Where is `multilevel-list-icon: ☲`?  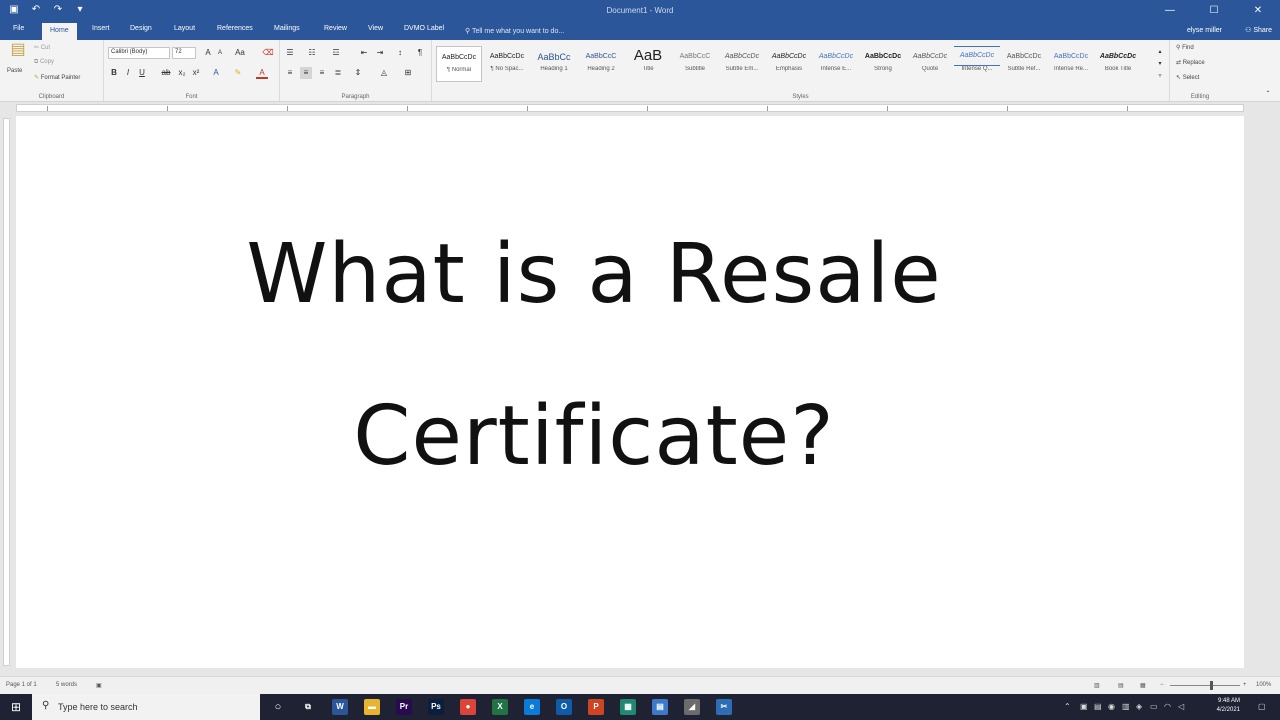 multilevel-list-icon: ☲ is located at coordinates (336, 53).